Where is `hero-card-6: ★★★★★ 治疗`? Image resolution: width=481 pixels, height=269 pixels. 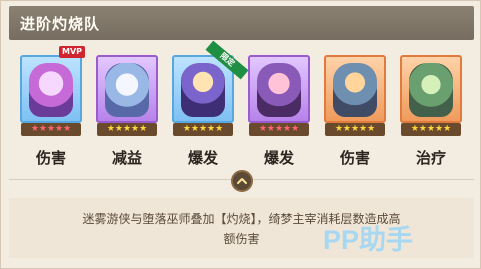 hero-card-6: ★★★★★ 治疗 is located at coordinates (431, 109).